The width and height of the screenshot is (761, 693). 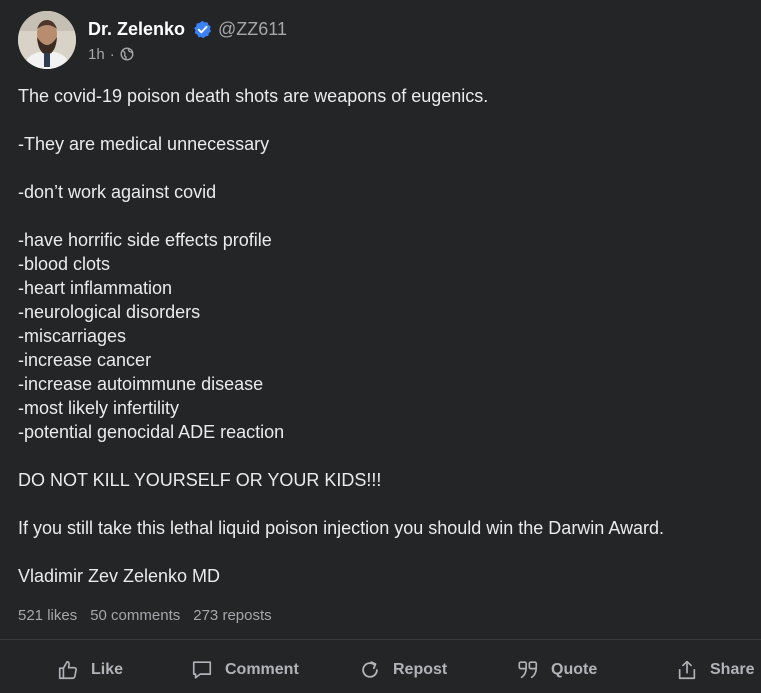 I want to click on reposts-count: 273 reposts, so click(x=232, y=615).